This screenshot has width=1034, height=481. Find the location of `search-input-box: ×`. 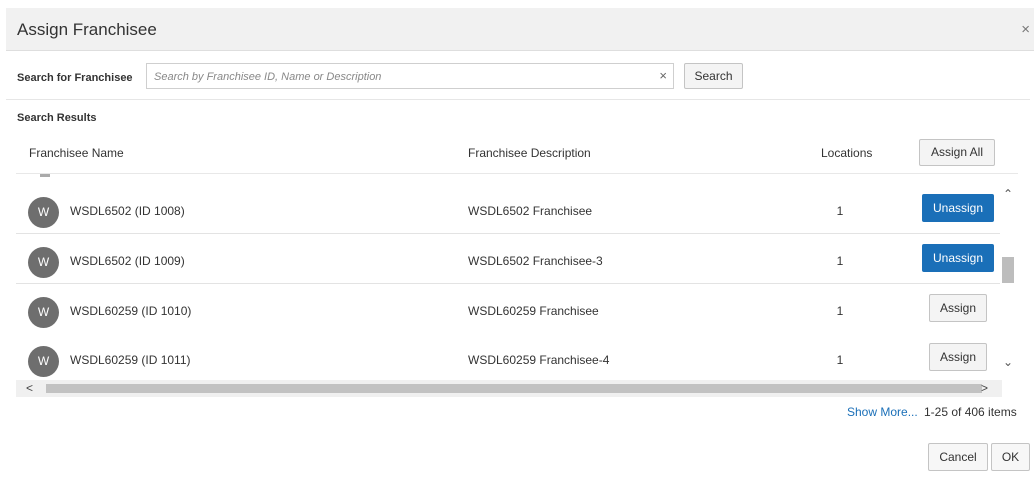

search-input-box: × is located at coordinates (410, 76).